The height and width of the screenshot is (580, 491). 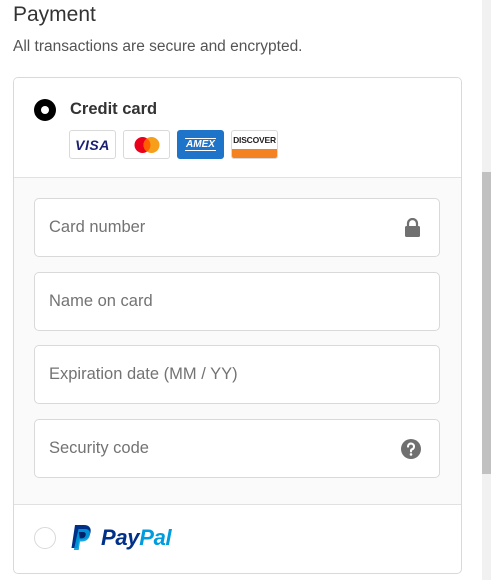 I want to click on amex-logo-icon: AMEX, so click(x=200, y=144).